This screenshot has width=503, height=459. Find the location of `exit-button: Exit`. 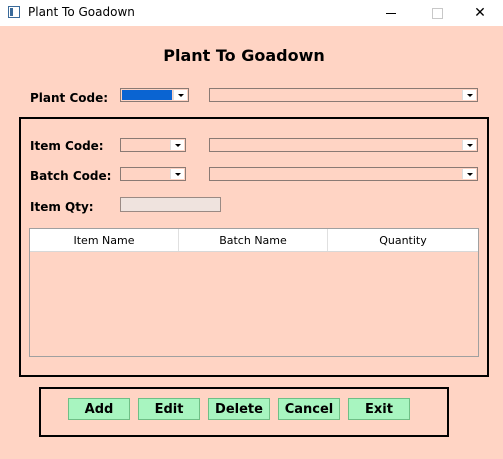

exit-button: Exit is located at coordinates (379, 409).